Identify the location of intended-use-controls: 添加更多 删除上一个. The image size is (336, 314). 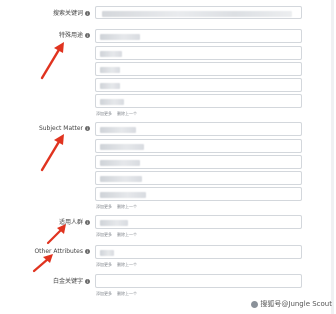
(119, 113).